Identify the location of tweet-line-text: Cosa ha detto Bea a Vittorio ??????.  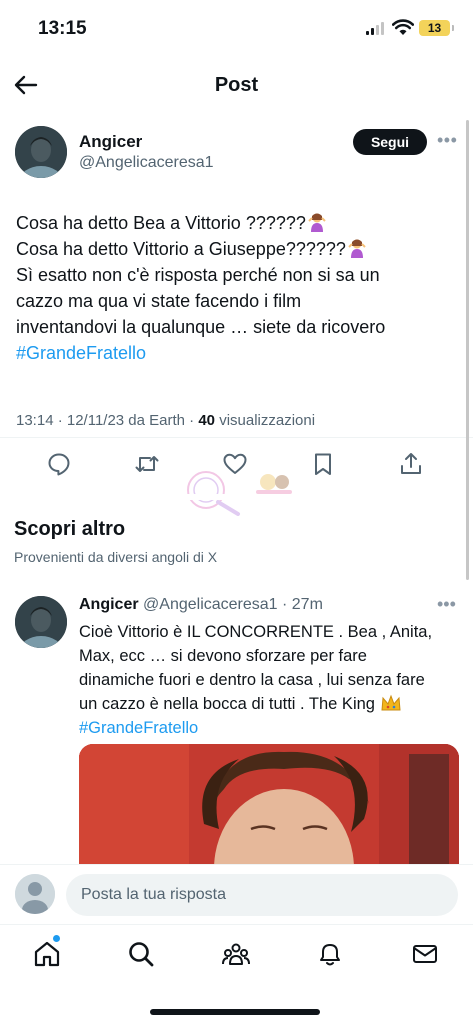
(161, 223).